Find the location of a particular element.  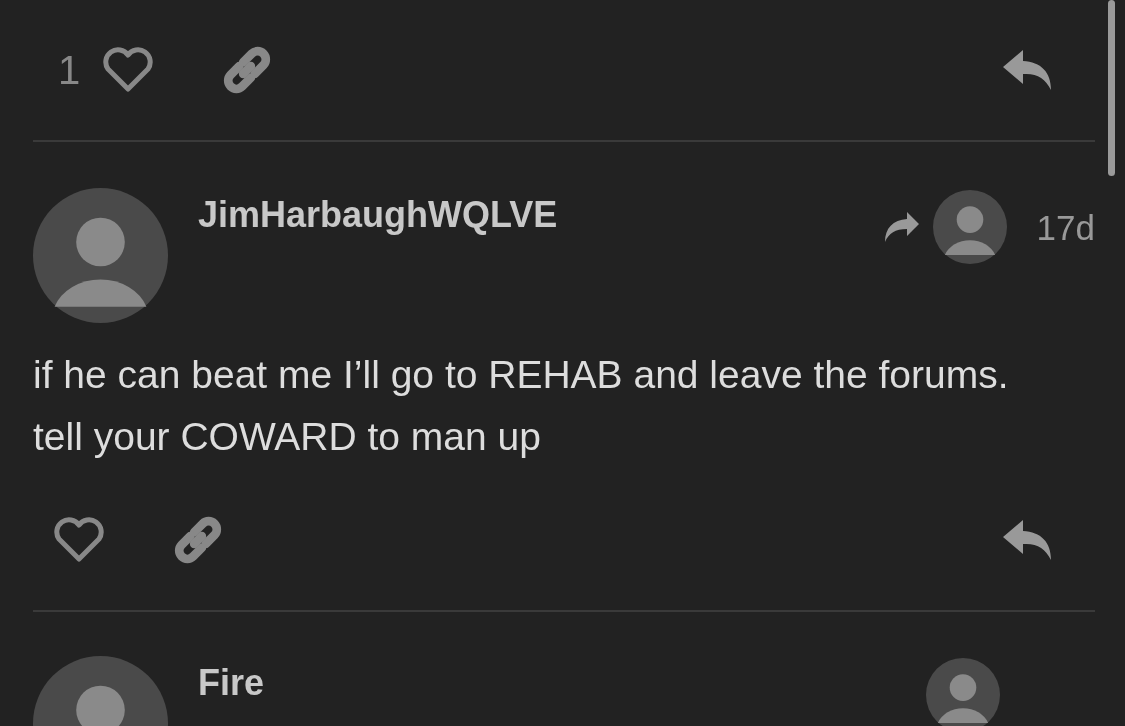

like-count: 1 is located at coordinates (69, 70).